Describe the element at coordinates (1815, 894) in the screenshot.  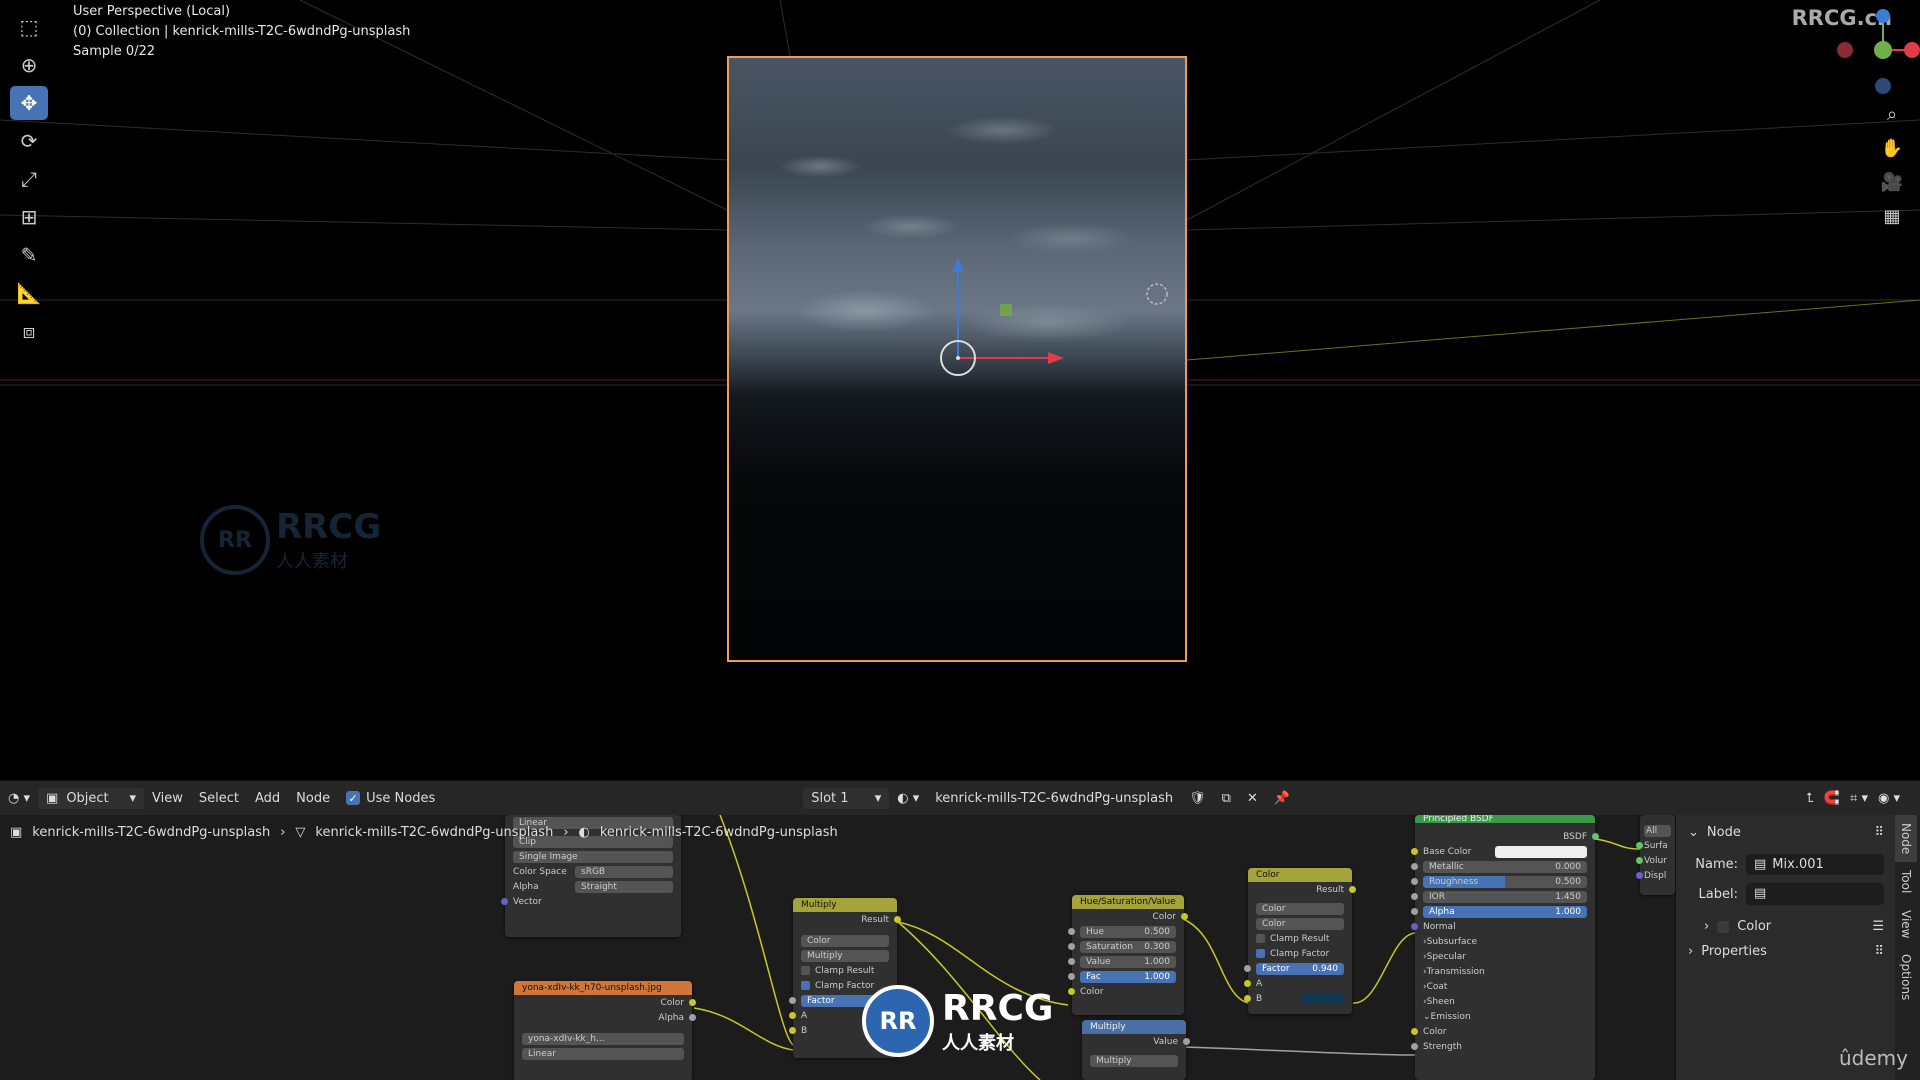
I see `node-label-field: ▤` at that location.